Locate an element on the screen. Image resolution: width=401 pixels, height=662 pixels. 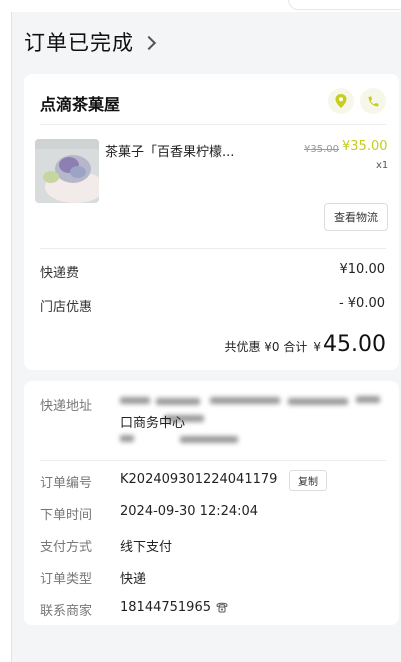
order-status-header: 订单已完成 is located at coordinates (90, 42).